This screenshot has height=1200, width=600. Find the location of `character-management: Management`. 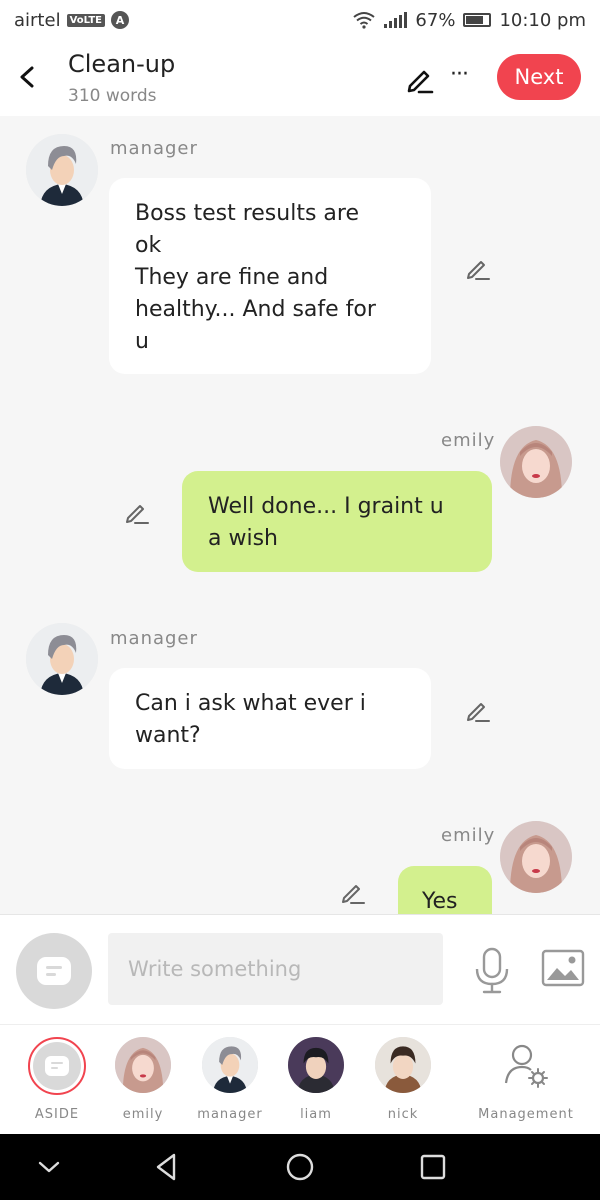

character-management: Management is located at coordinates (526, 1079).